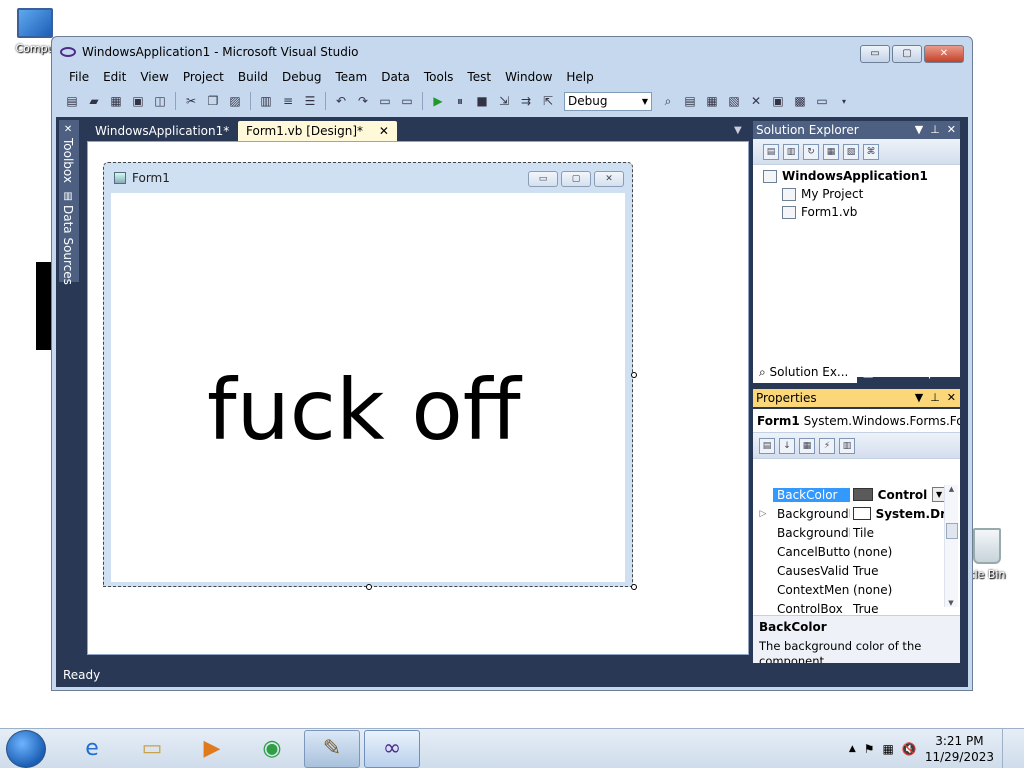 The width and height of the screenshot is (1024, 768). Describe the element at coordinates (951, 489) in the screenshot. I see `scroll-up-icon: ▲` at that location.